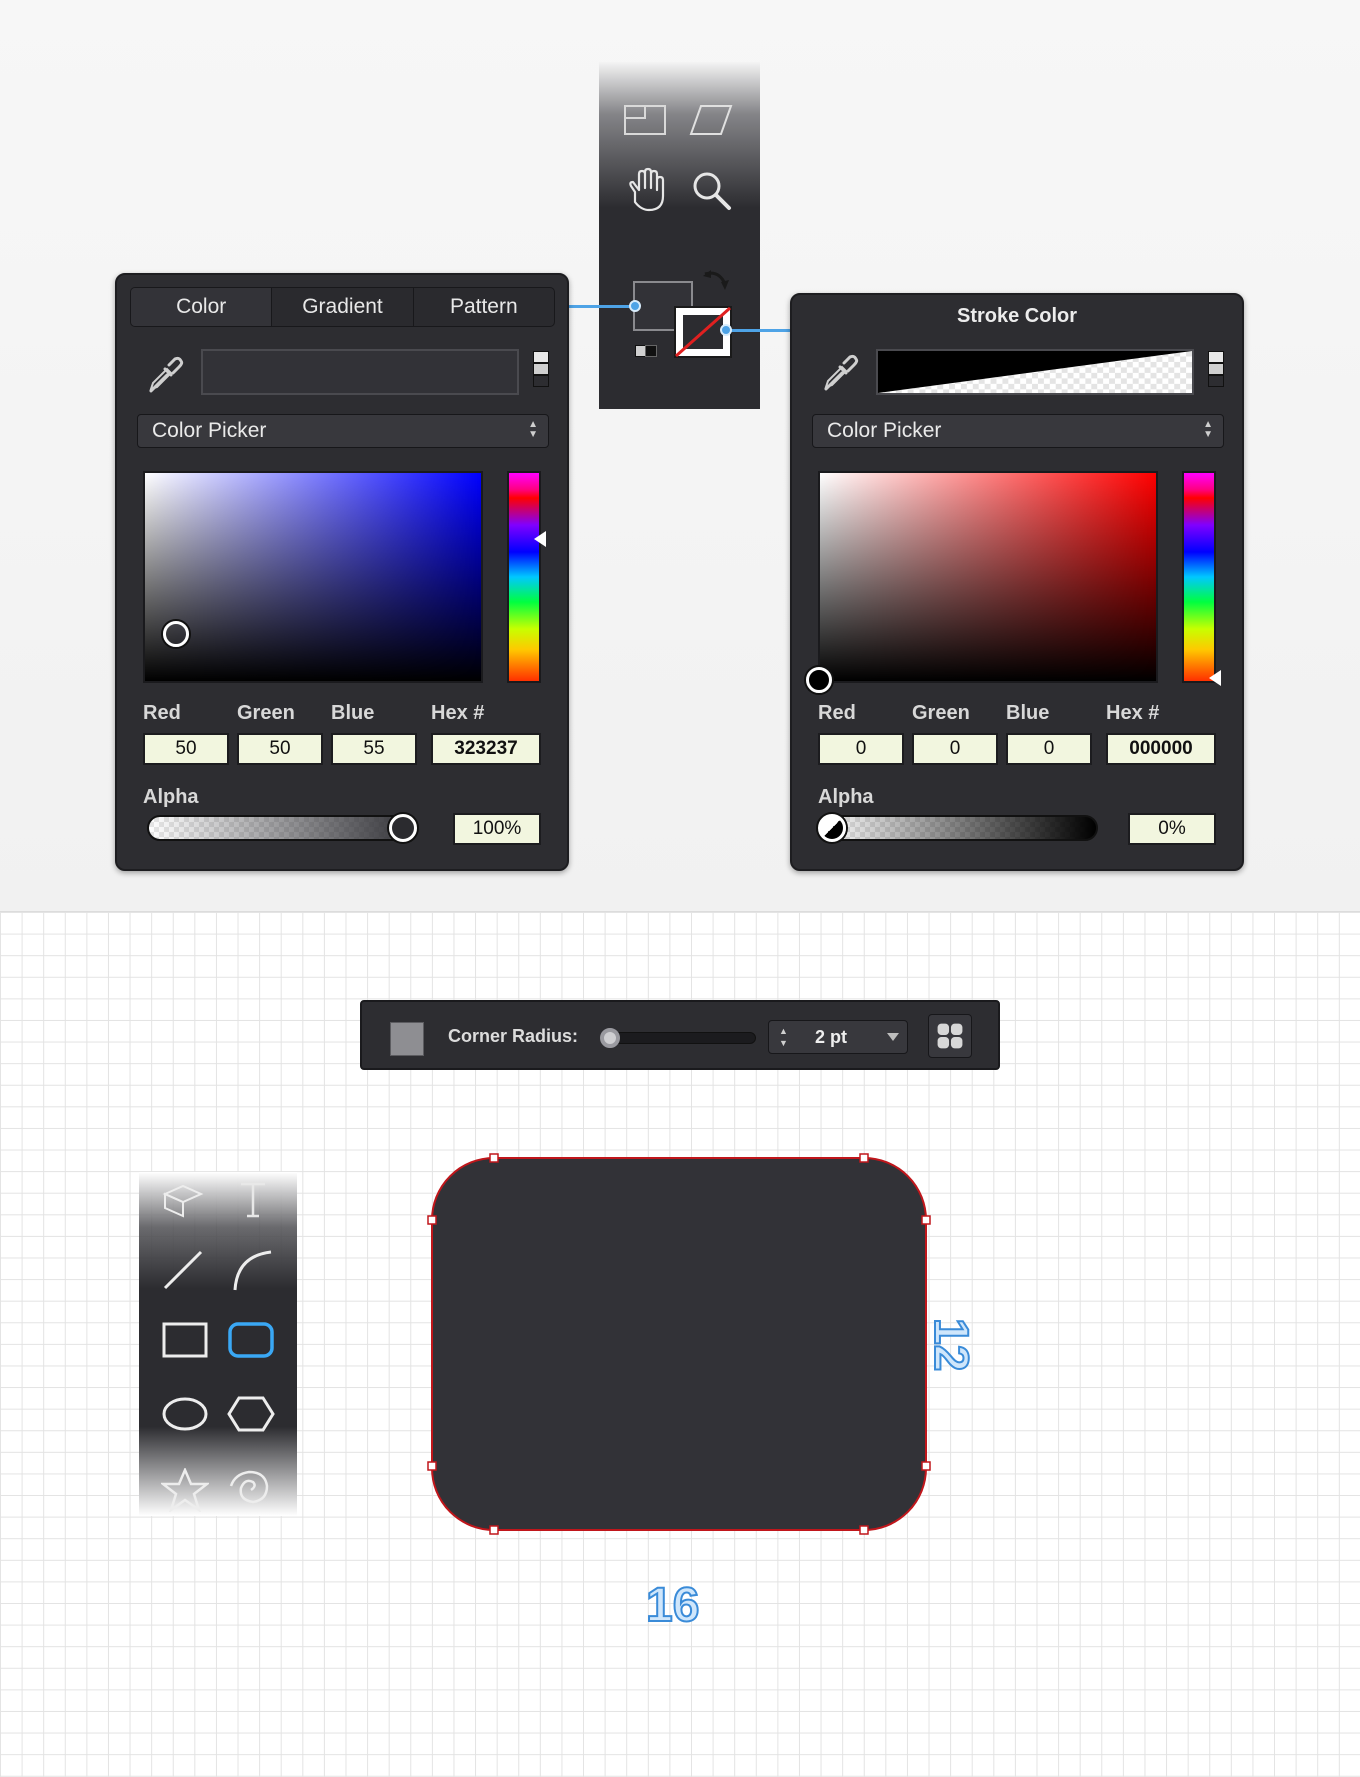  Describe the element at coordinates (610, 1038) in the screenshot. I see `corner-radius-knob` at that location.